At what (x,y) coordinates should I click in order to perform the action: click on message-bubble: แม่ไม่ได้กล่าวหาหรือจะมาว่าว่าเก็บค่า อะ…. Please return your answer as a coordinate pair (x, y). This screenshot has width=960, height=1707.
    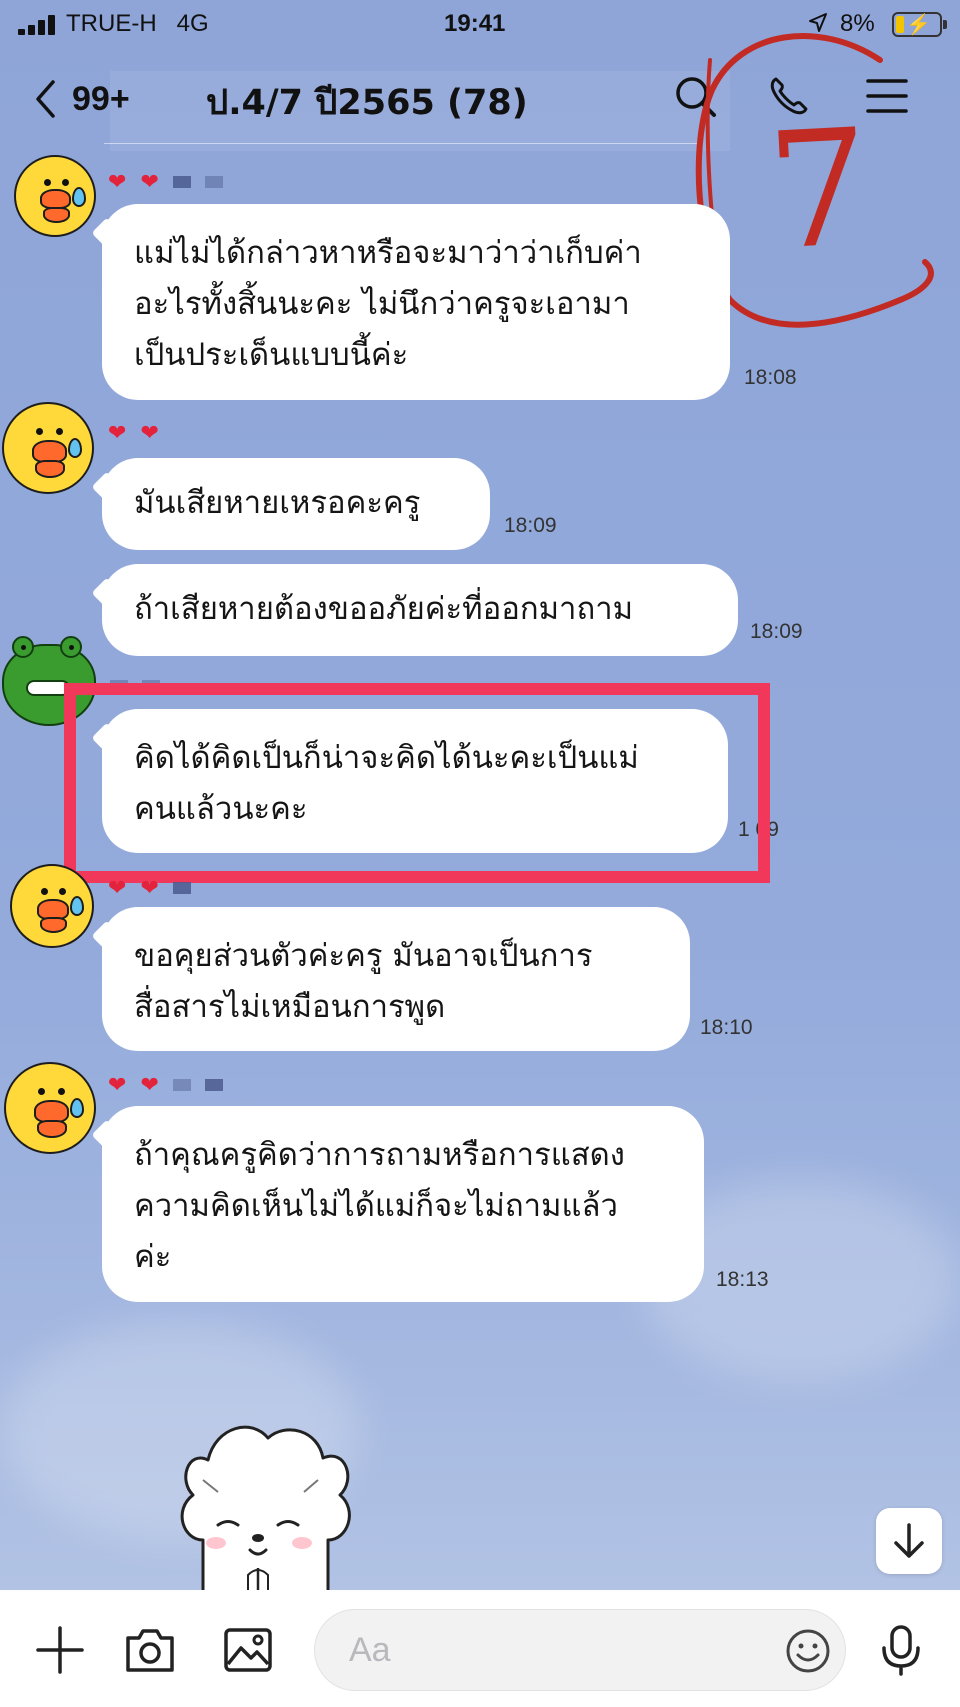
    Looking at the image, I should click on (416, 302).